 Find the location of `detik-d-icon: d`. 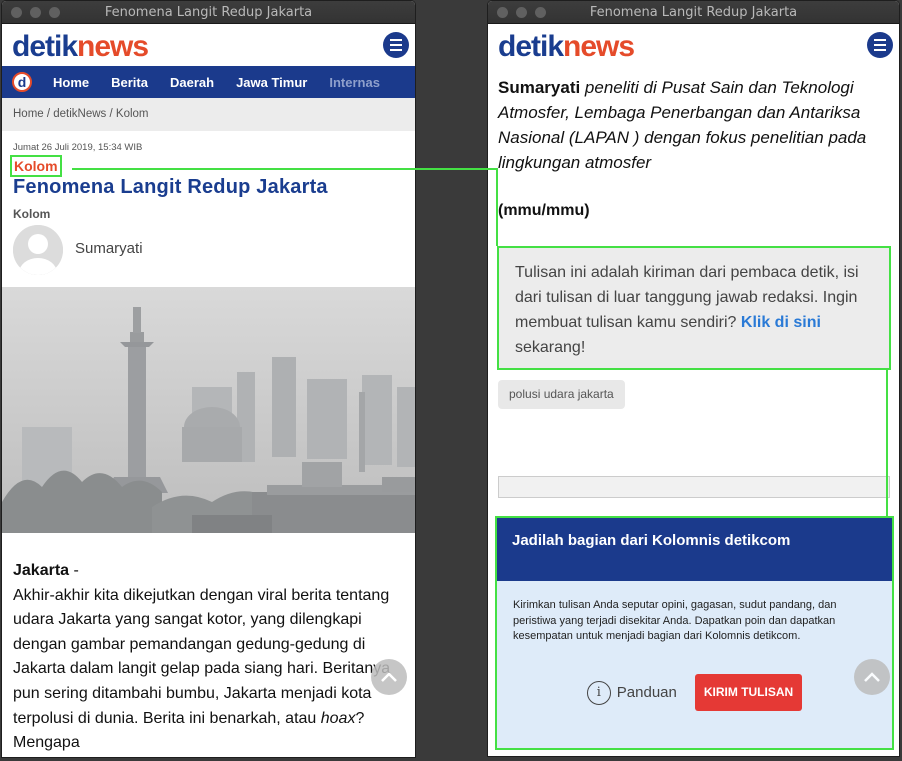

detik-d-icon: d is located at coordinates (22, 82).